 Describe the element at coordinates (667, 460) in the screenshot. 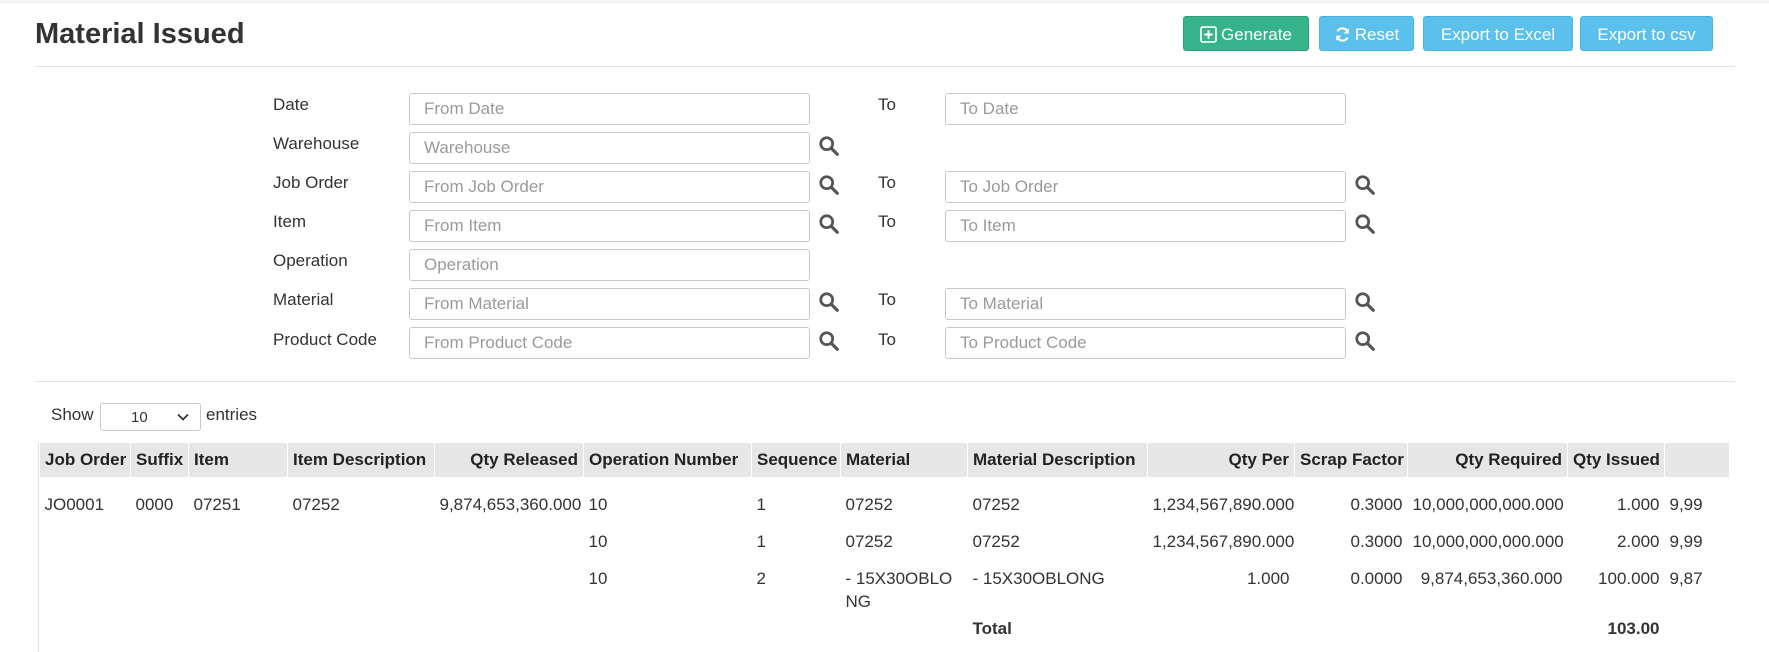

I see `col-operation-number: Operation Number` at that location.